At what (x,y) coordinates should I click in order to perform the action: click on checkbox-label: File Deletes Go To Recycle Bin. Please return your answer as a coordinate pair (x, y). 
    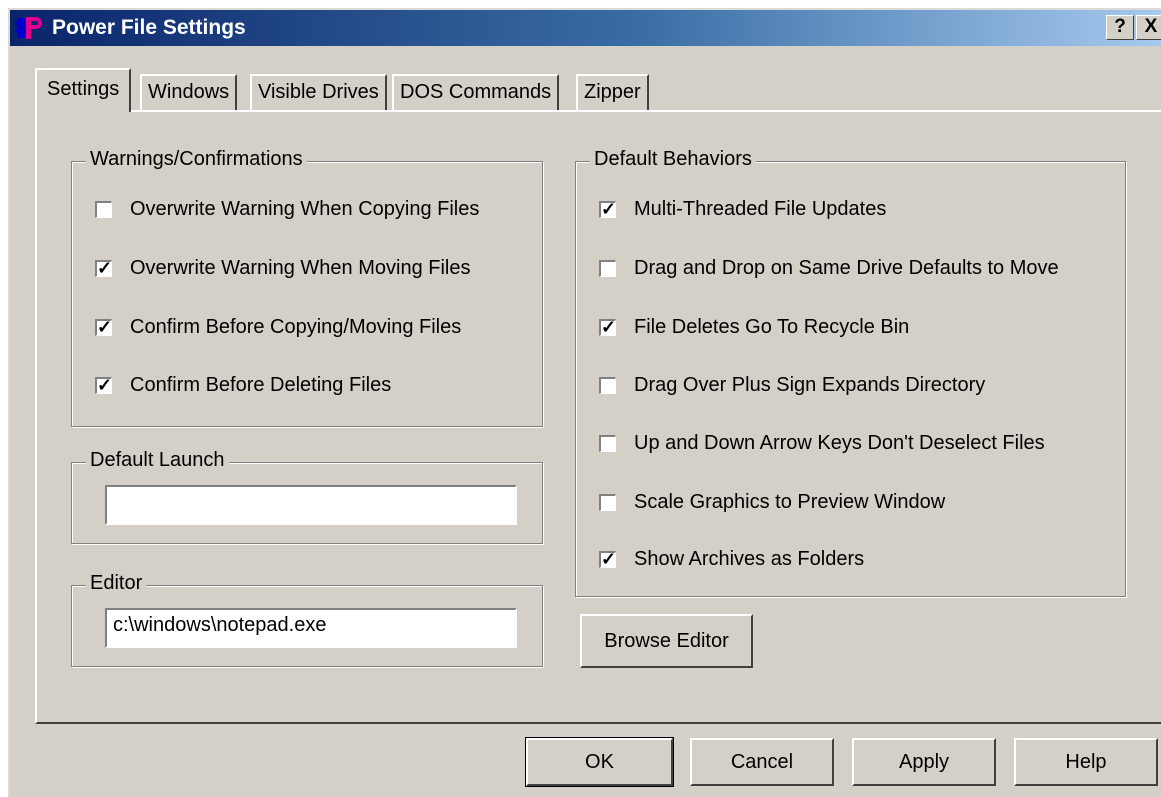
    Looking at the image, I should click on (772, 327).